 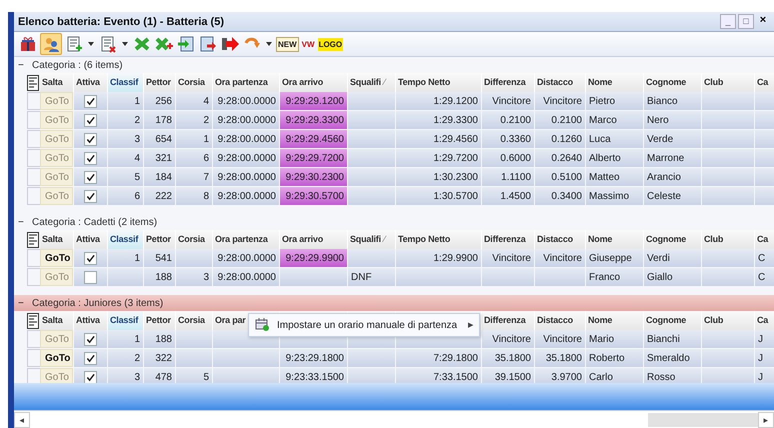 I want to click on close-button: ×, so click(x=763, y=20).